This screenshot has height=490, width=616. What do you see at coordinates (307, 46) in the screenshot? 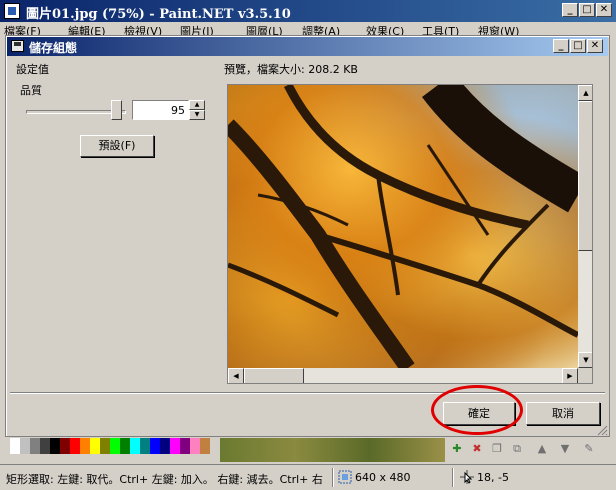
I see `dialog-title-bar: 儲存組態 _ □ ✕` at bounding box center [307, 46].